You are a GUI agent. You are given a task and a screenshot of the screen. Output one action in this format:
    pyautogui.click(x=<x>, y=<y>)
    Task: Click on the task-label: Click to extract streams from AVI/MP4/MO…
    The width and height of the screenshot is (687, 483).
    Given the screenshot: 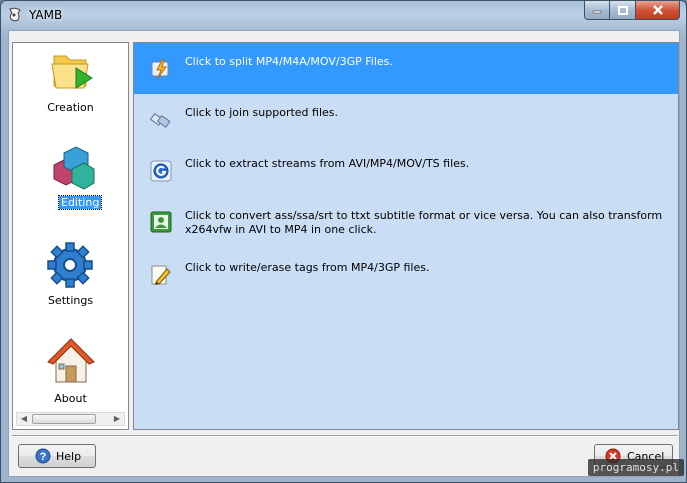 What is the action you would take?
    pyautogui.click(x=327, y=163)
    